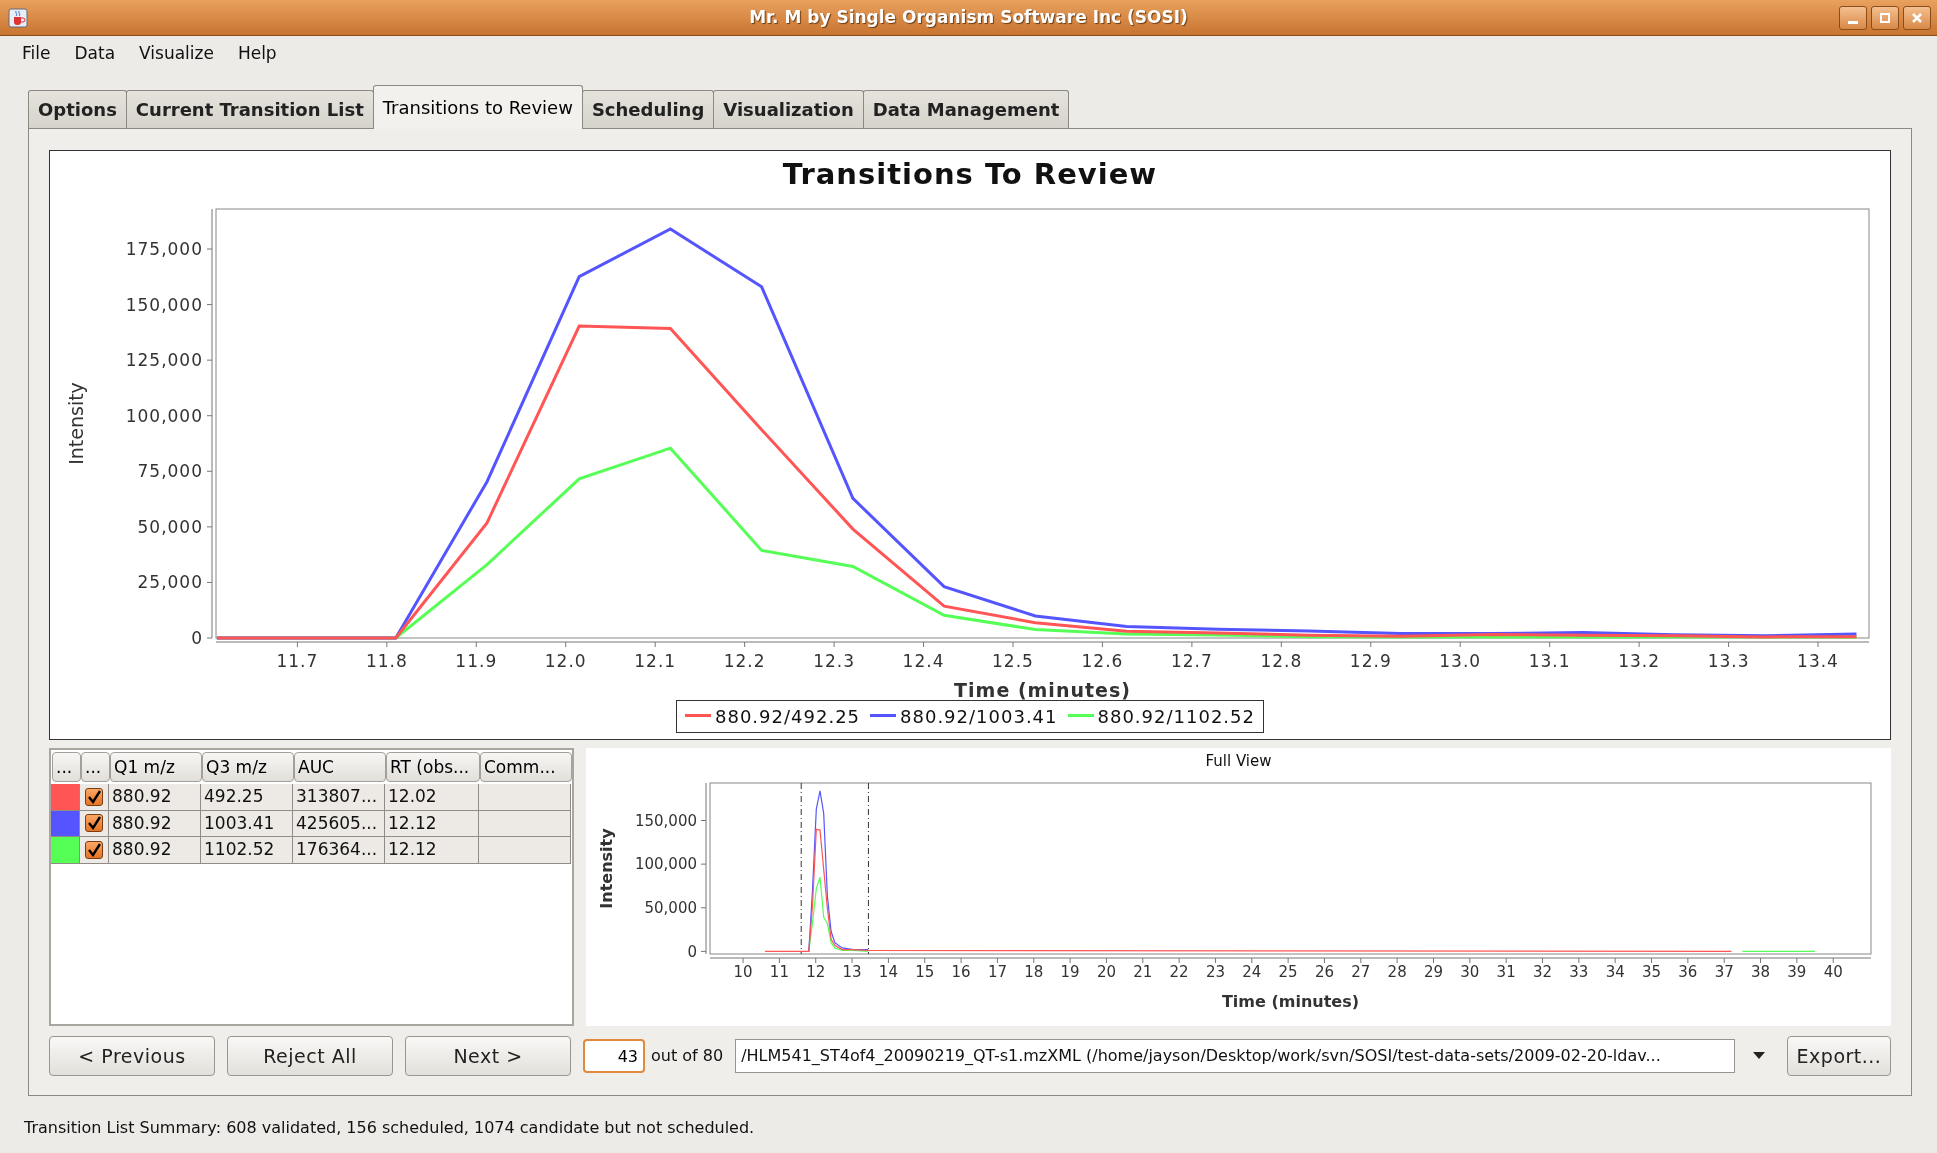 This screenshot has width=1937, height=1153. I want to click on tick-label: 12.5, so click(1013, 660).